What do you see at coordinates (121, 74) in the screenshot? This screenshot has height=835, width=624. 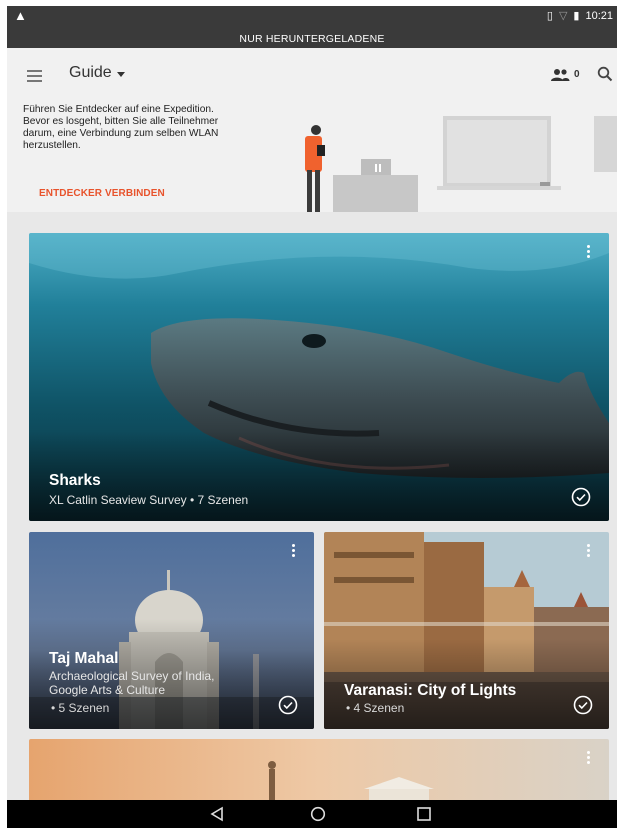 I see `chevron-down-icon` at bounding box center [121, 74].